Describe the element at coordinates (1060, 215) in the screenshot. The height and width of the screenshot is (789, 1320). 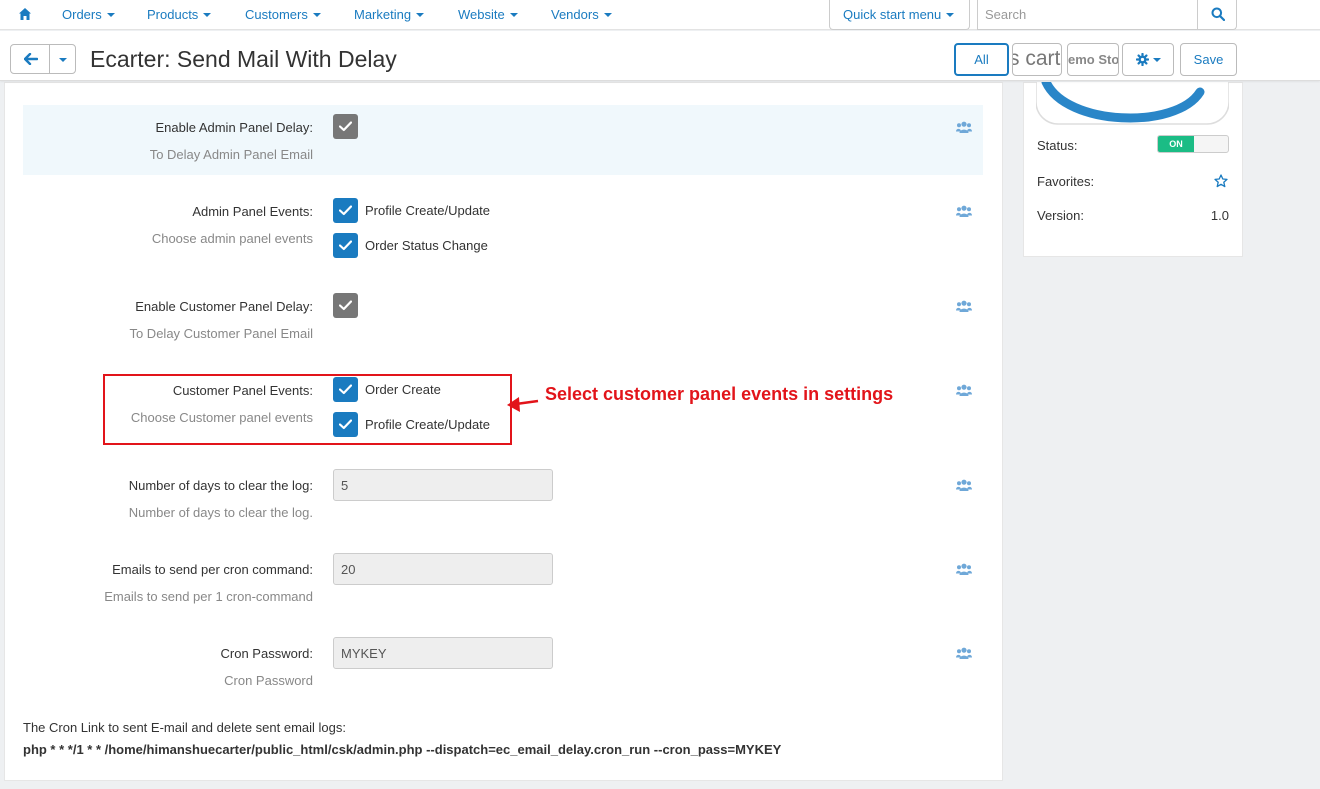
I see `version-label: Version:` at that location.